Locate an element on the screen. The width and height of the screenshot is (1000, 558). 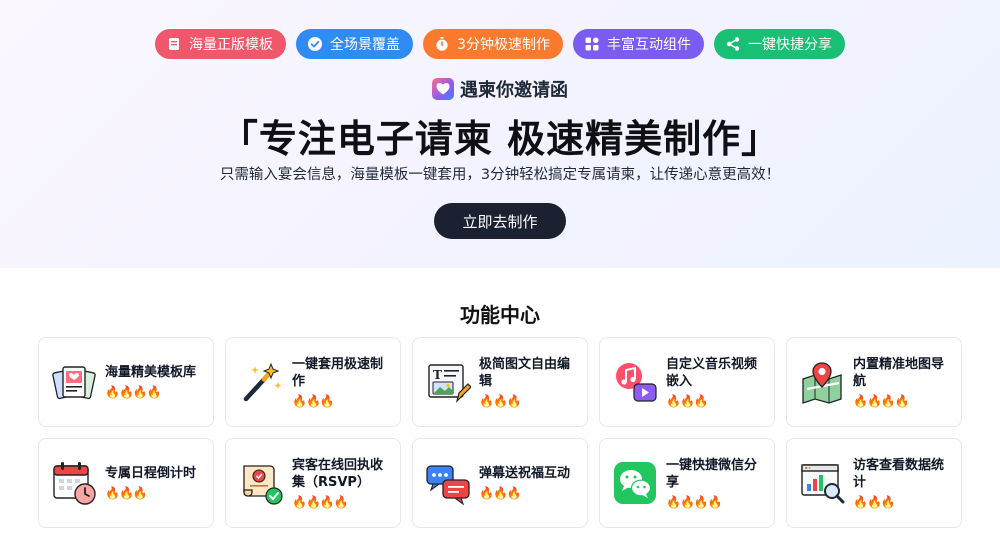
feature-name: 专属日程倒计时 is located at coordinates (151, 473).